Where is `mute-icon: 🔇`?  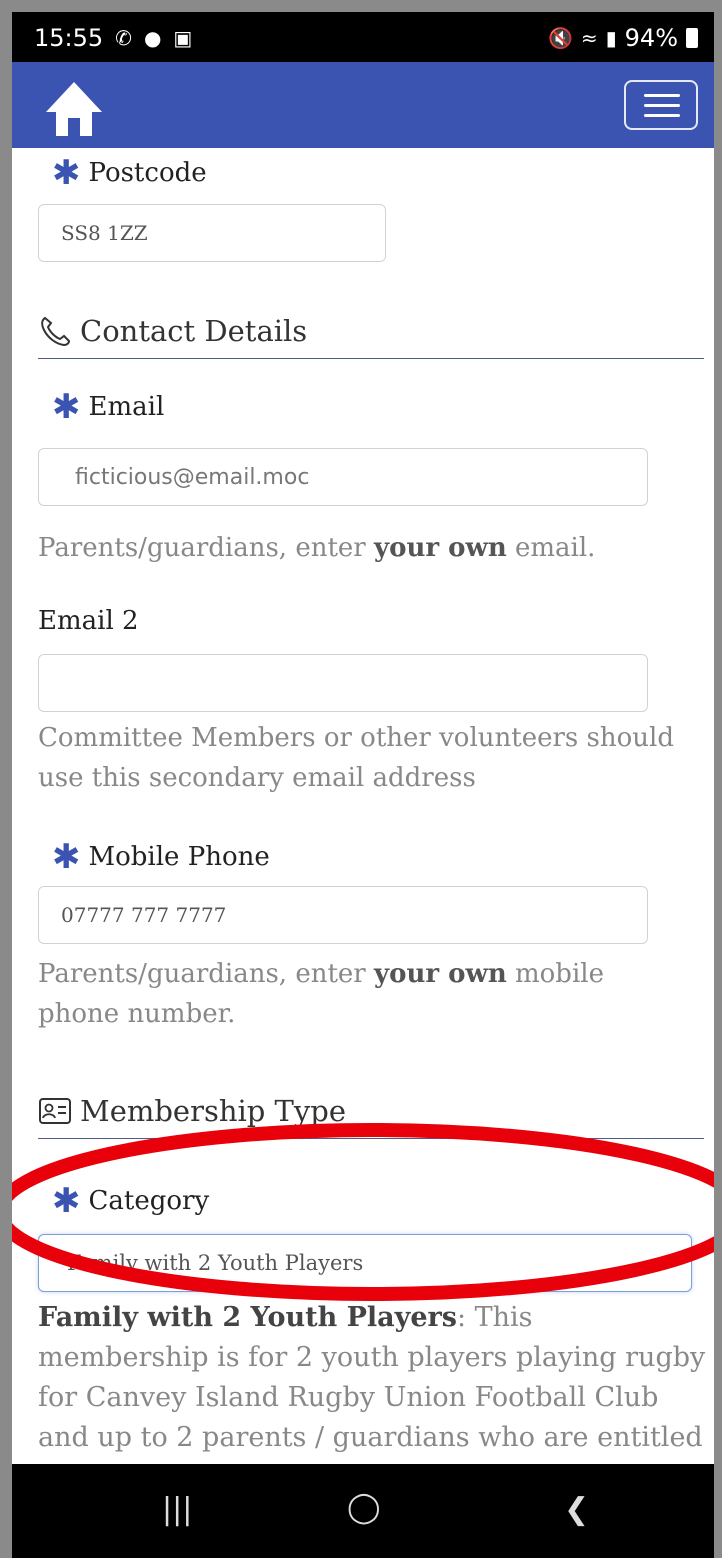 mute-icon: 🔇 is located at coordinates (560, 38).